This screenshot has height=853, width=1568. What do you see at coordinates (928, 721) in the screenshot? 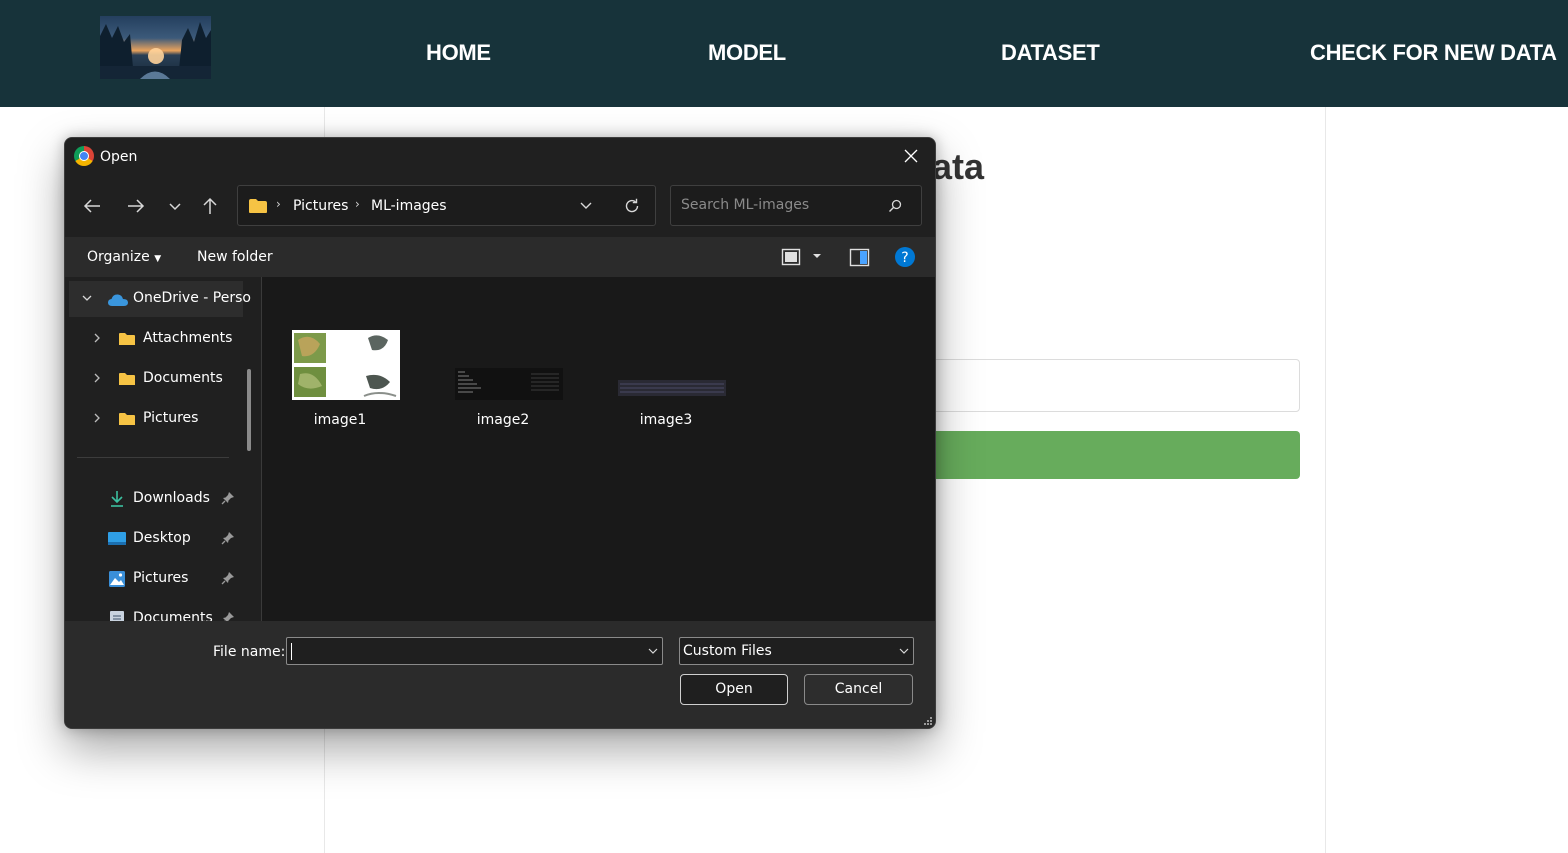
I see `resize-grip-icon` at bounding box center [928, 721].